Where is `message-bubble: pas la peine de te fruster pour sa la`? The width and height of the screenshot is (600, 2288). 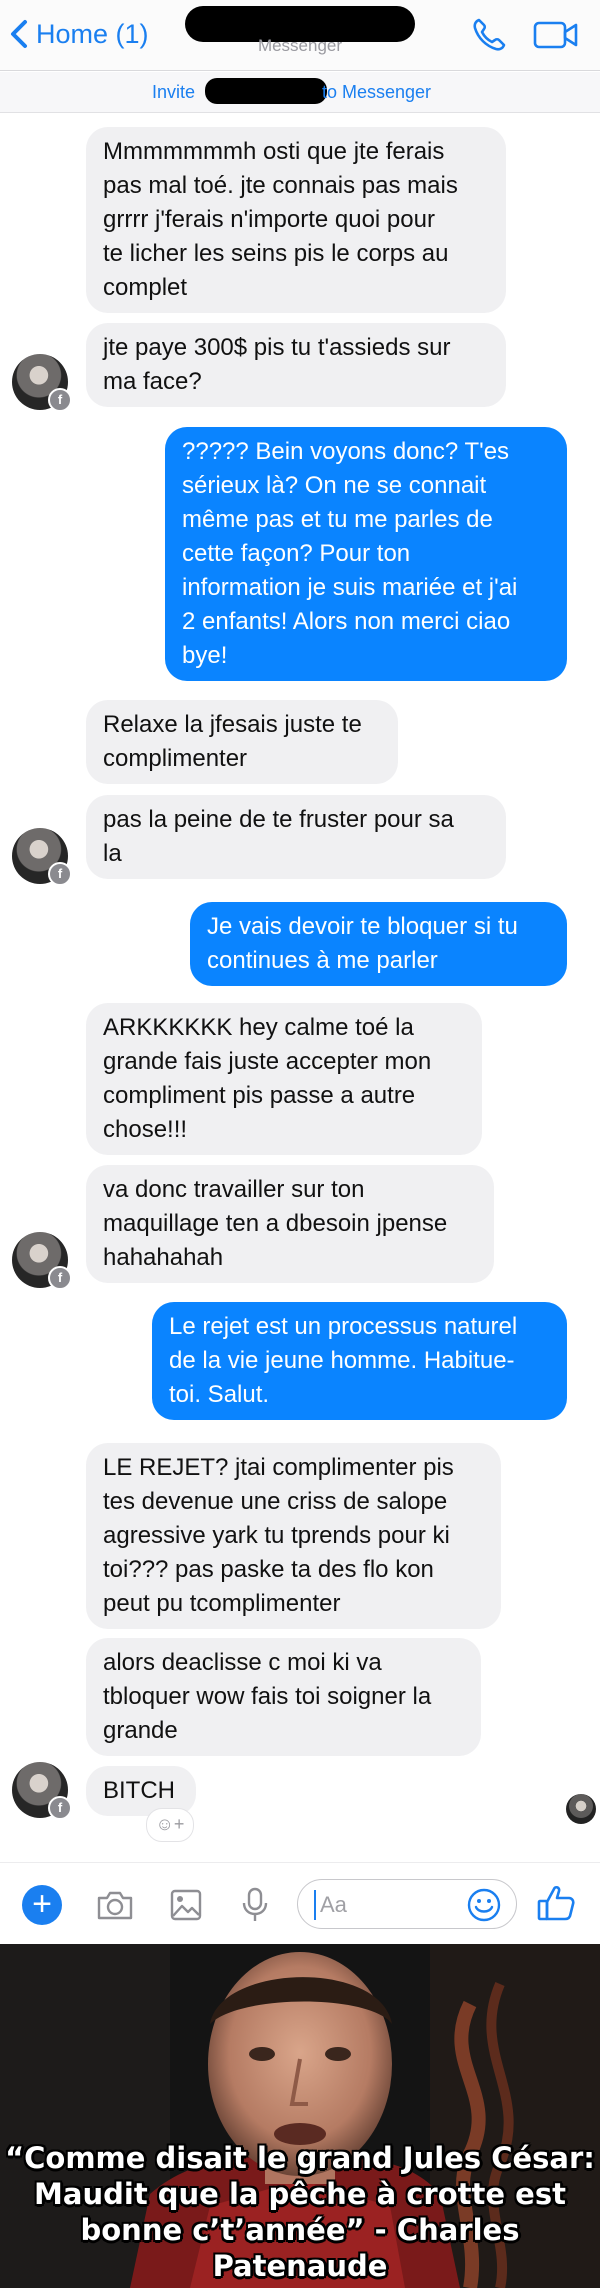 message-bubble: pas la peine de te fruster pour sa la is located at coordinates (296, 837).